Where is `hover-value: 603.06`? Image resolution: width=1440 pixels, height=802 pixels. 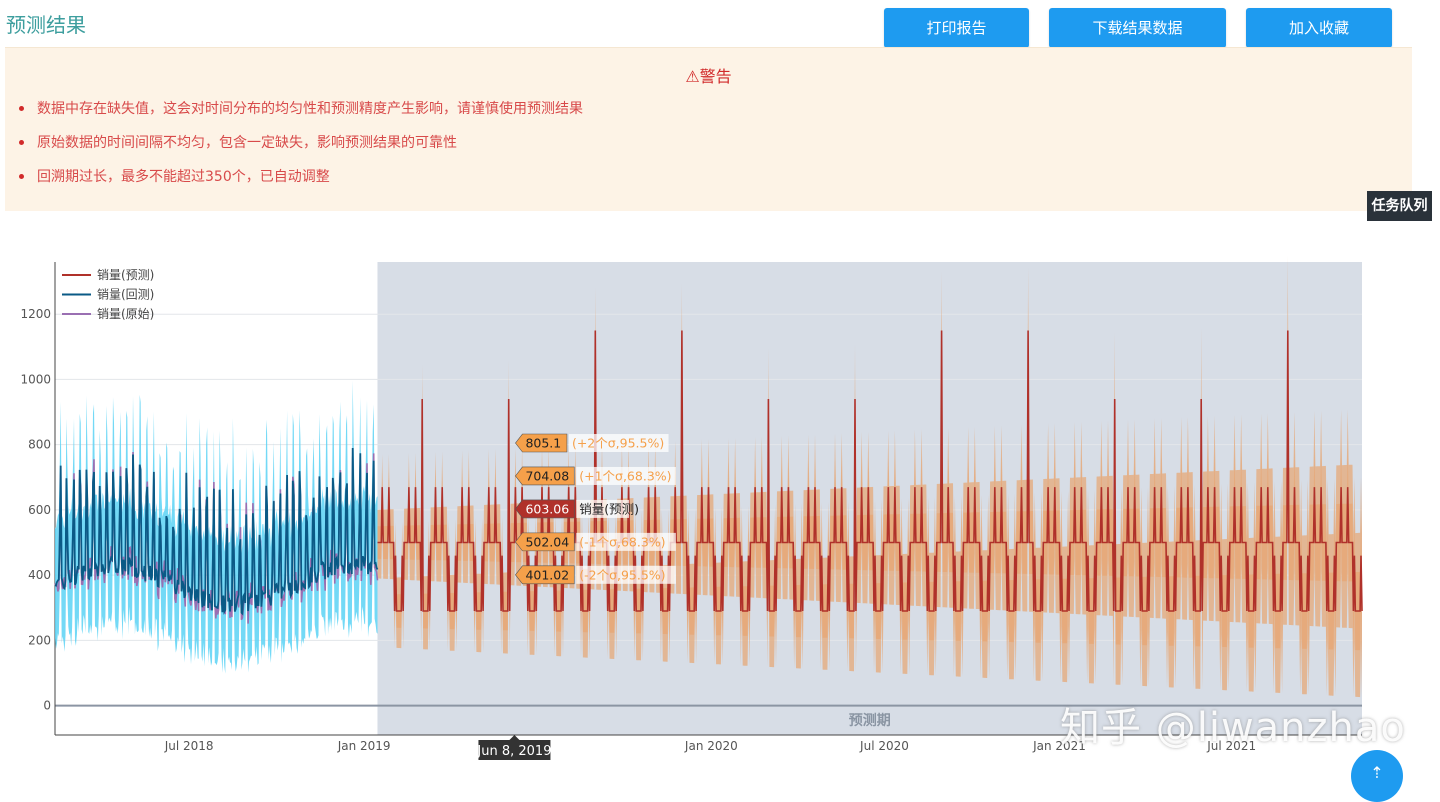
hover-value: 603.06 is located at coordinates (547, 508).